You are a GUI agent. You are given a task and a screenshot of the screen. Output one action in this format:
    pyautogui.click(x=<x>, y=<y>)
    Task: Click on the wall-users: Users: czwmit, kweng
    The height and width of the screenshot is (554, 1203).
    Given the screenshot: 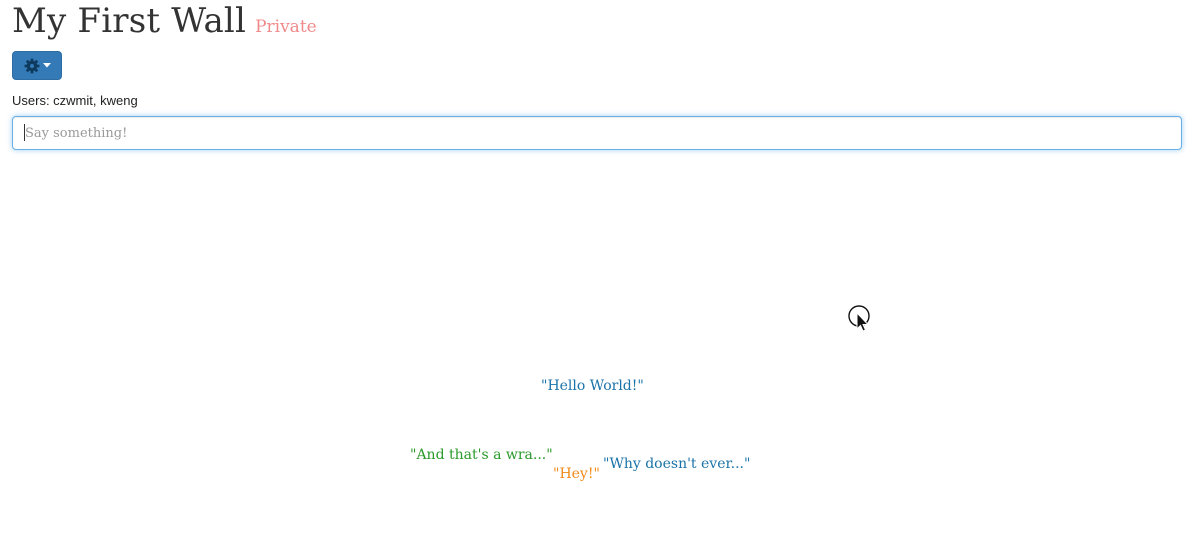 What is the action you would take?
    pyautogui.click(x=75, y=100)
    